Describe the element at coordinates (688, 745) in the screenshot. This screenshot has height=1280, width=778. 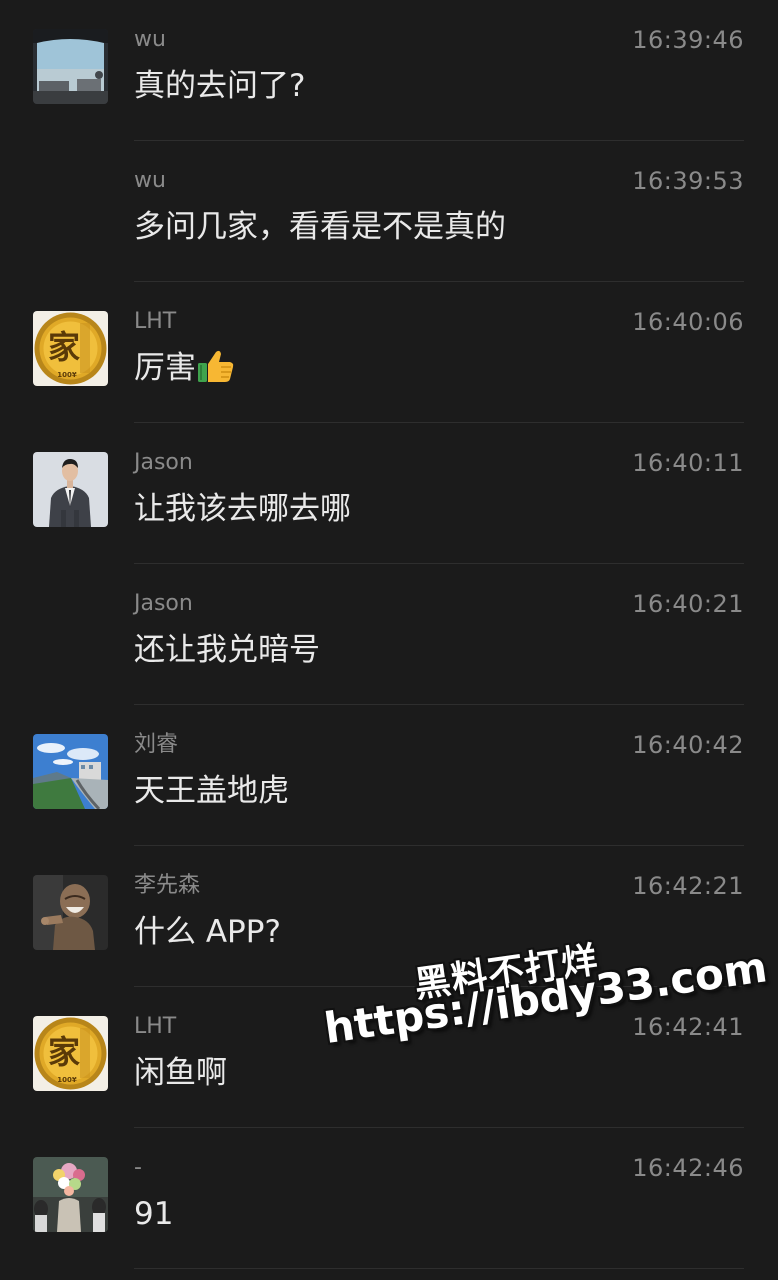
I see `message-timestamp: 16:40:42` at that location.